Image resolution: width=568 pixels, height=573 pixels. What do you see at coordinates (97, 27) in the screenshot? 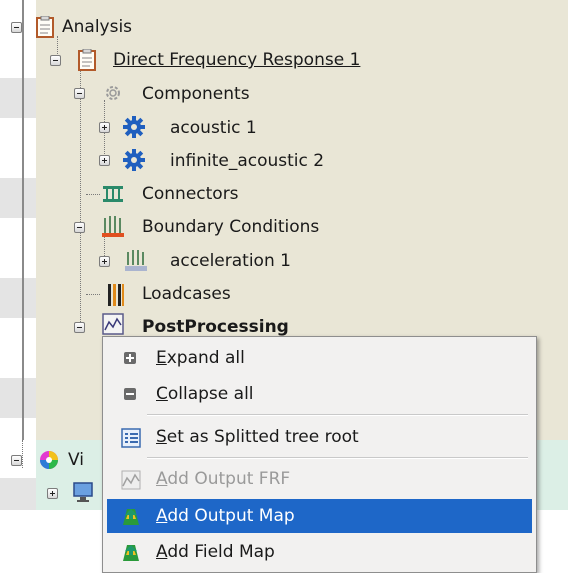
I see `tree-item-analysis: Analysis` at bounding box center [97, 27].